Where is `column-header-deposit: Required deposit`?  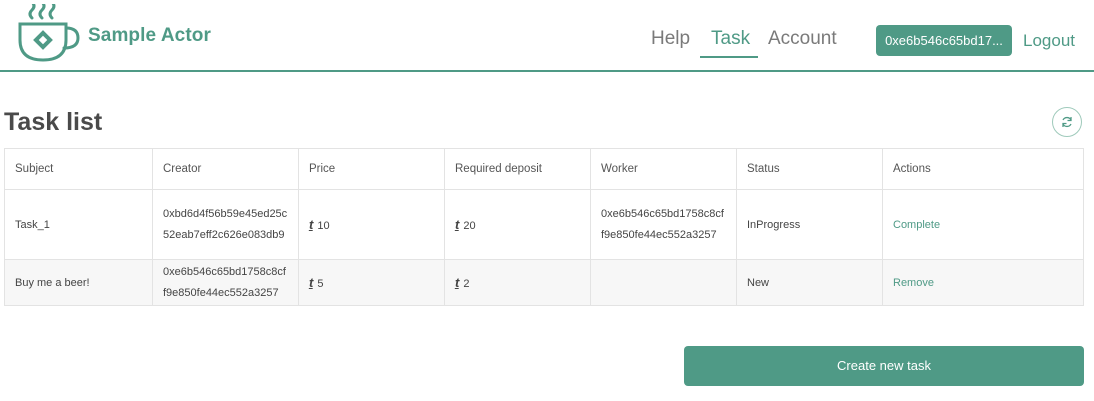
column-header-deposit: Required deposit is located at coordinates (517, 169).